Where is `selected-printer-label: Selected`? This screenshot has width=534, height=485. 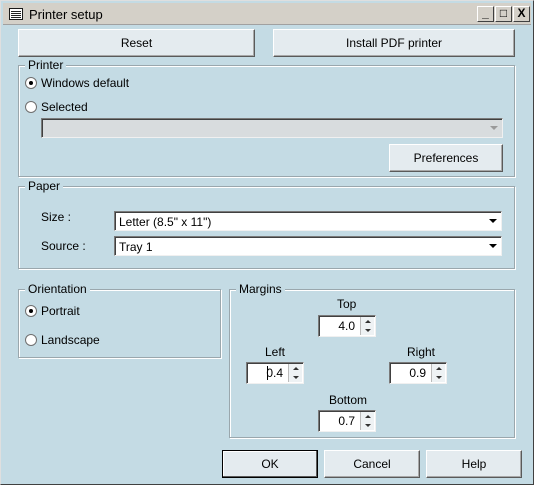 selected-printer-label: Selected is located at coordinates (64, 107).